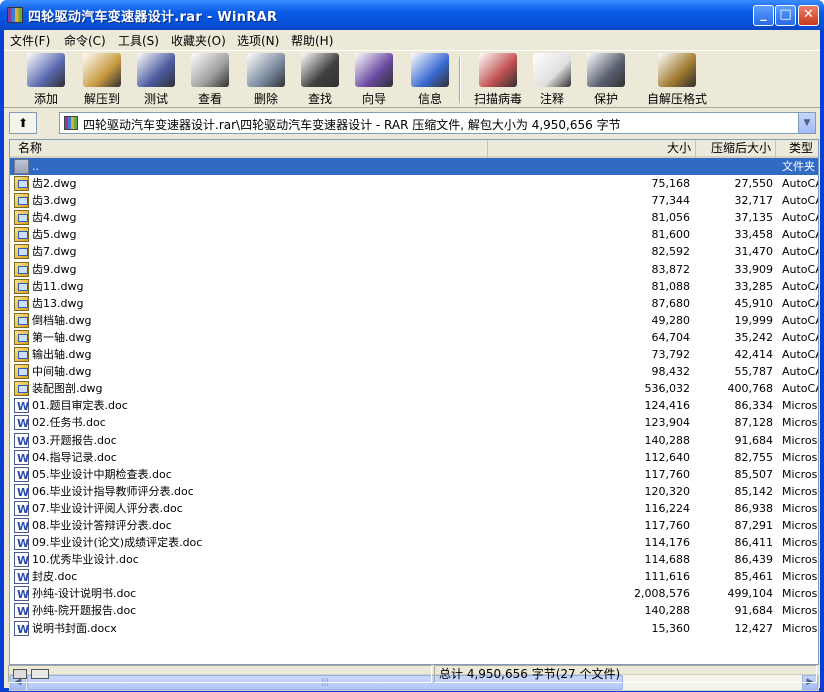 This screenshot has height=692, width=824. Describe the element at coordinates (414, 577) in the screenshot. I see `table-row: 封皮.doc 111,616 85,461 Microsoft` at that location.